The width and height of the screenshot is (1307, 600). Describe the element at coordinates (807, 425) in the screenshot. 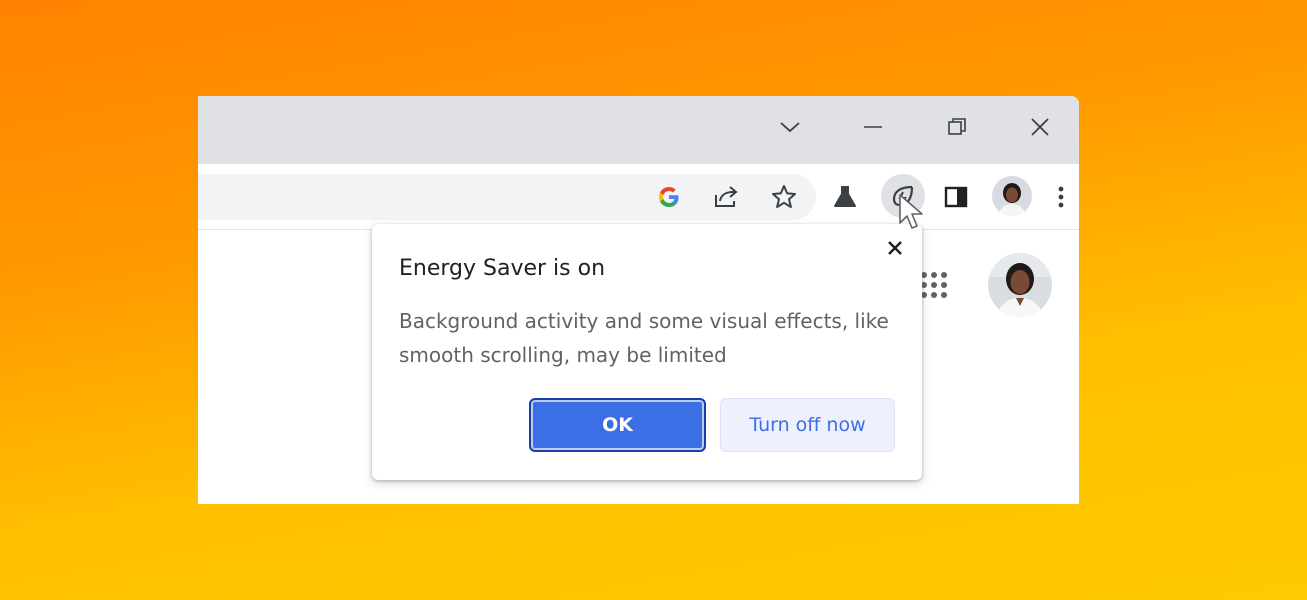

I see `turn-off-now-button: Turn off now` at that location.